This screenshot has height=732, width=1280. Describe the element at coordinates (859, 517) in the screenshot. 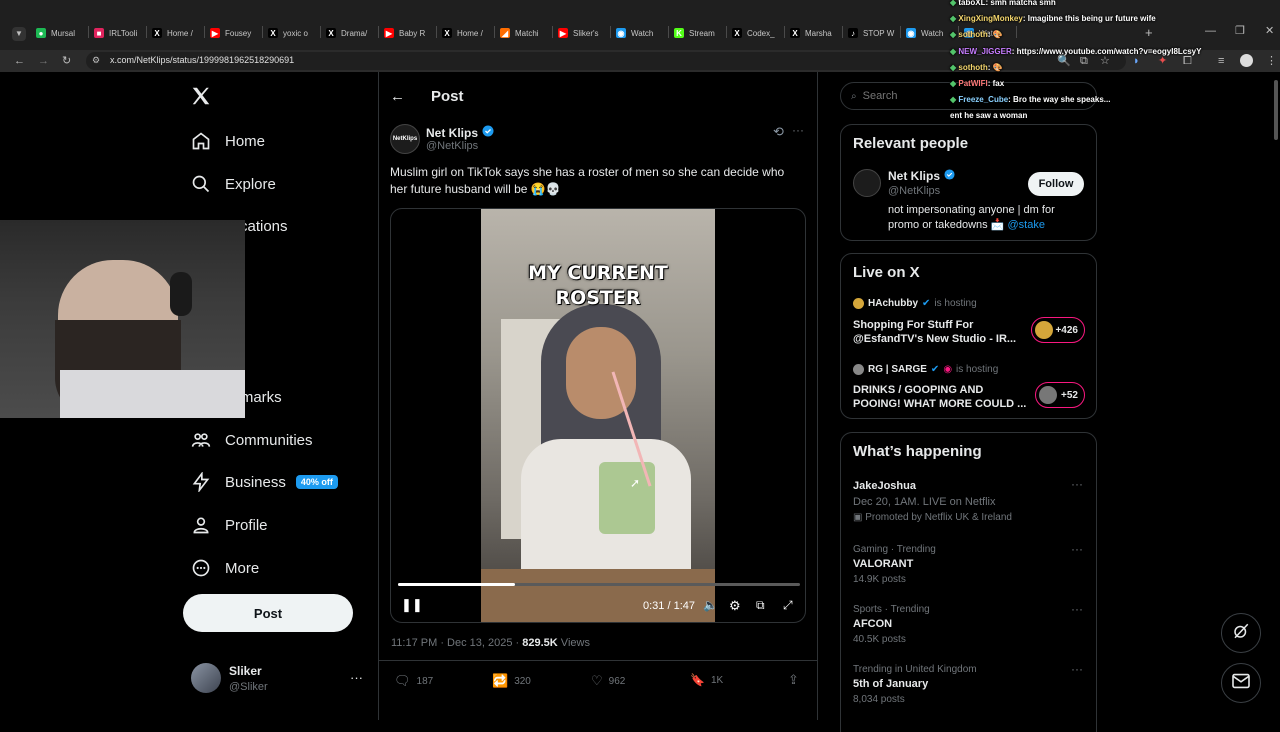

I see `promoted-icon: ▣` at that location.